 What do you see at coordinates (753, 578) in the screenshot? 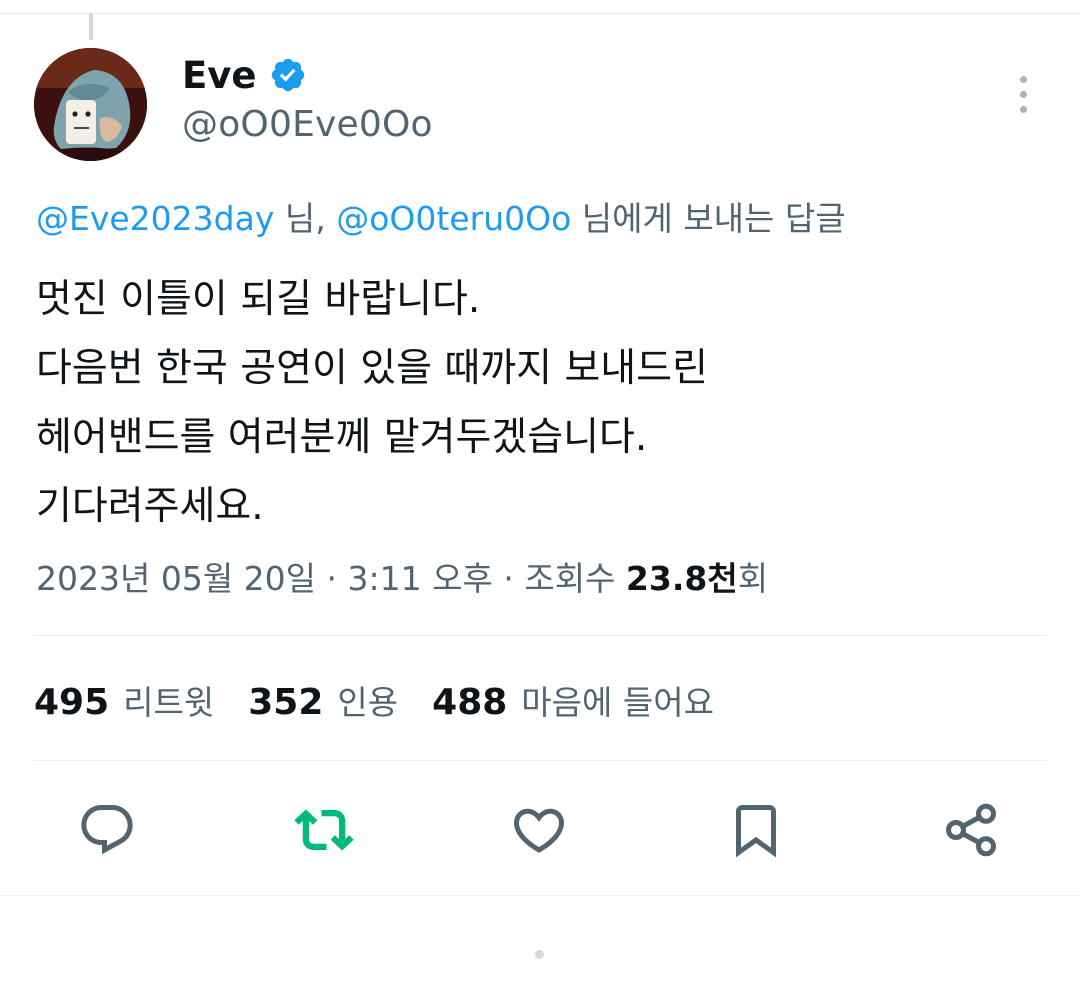
I see `views-suffix: 회` at bounding box center [753, 578].